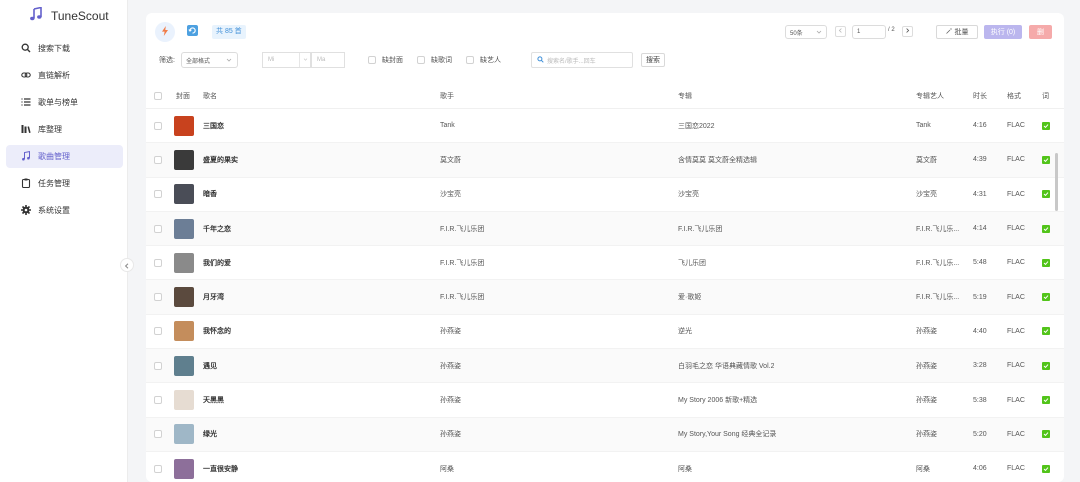 The image size is (1080, 482). Describe the element at coordinates (605, 195) in the screenshot. I see `table-row: 暗香 沙宝亮 沙宝亮 沙宝亮 4:31 FLAC` at that location.